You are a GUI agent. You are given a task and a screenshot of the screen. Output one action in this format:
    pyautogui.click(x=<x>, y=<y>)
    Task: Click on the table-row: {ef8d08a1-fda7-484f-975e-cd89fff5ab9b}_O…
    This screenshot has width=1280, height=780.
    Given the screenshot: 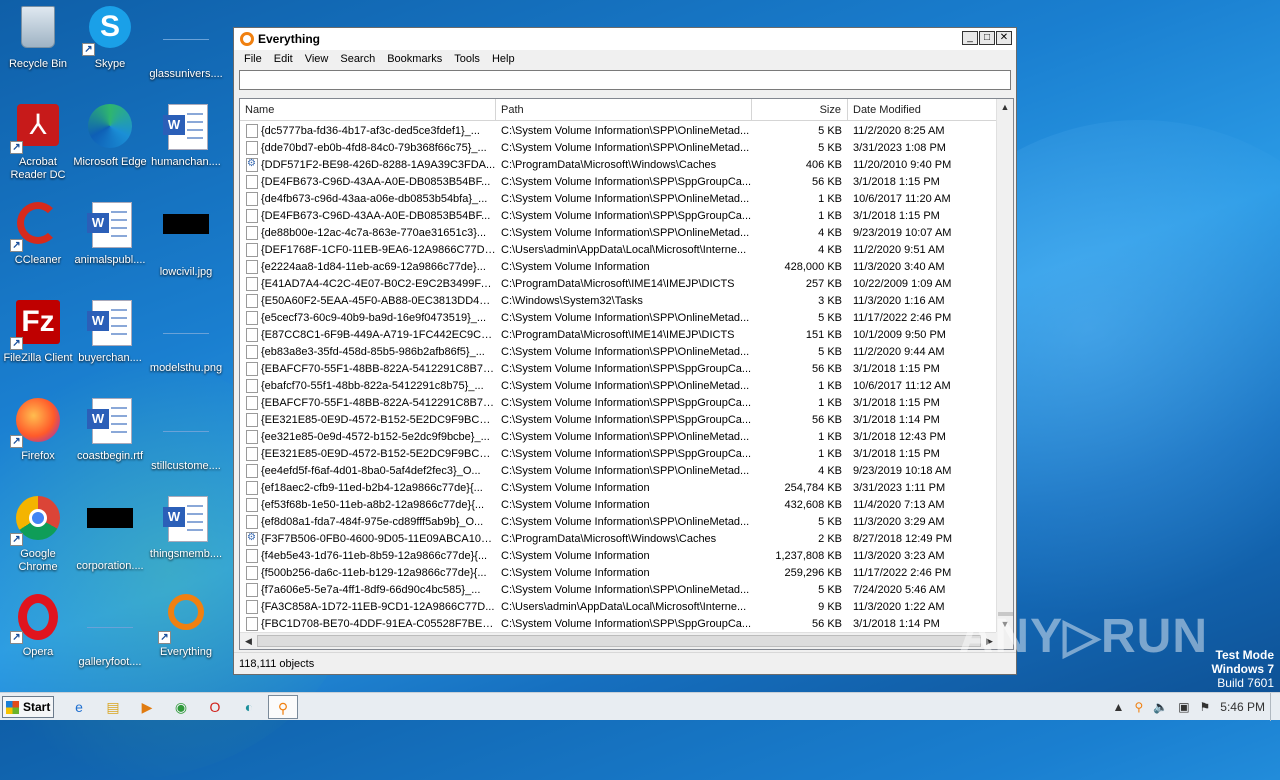 What is the action you would take?
    pyautogui.click(x=619, y=521)
    